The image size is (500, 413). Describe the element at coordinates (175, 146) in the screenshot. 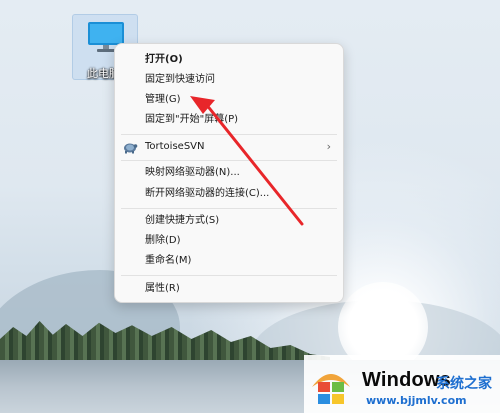

I see `menu-item-tortoisesvn-label: TortoiseSVN` at that location.